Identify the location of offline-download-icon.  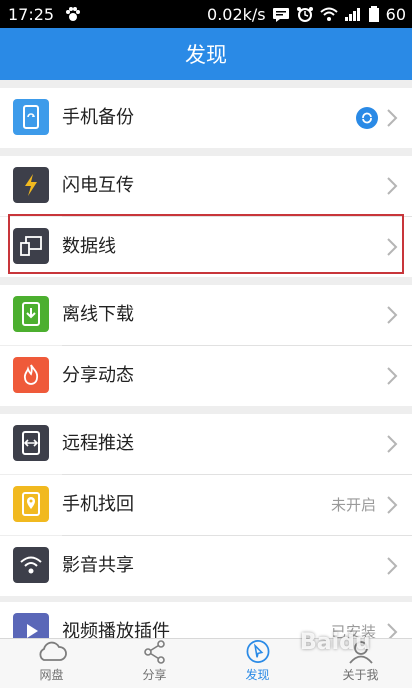
(31, 314).